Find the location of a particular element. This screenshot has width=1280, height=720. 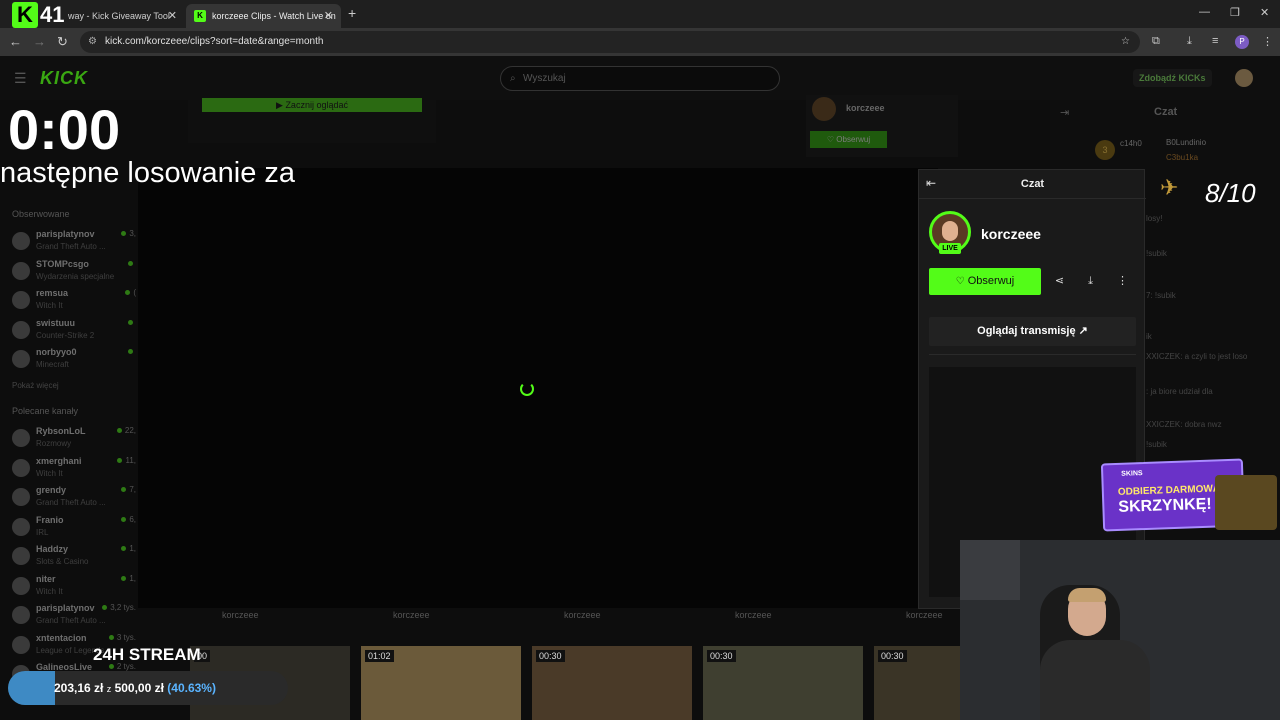

sidebar-channel: remsua Witch It ( is located at coordinates (74, 302).